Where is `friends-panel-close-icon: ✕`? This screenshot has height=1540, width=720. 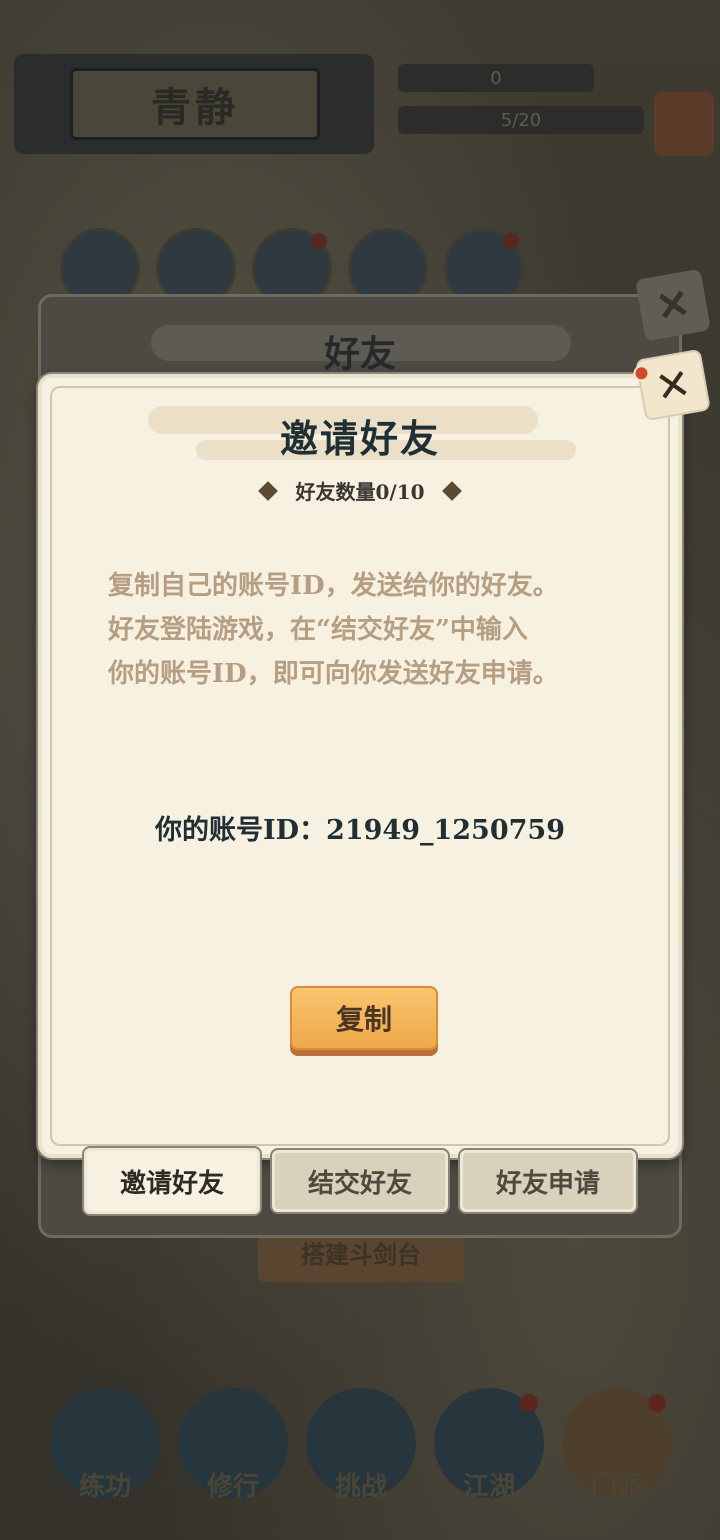 friends-panel-close-icon: ✕ is located at coordinates (673, 305).